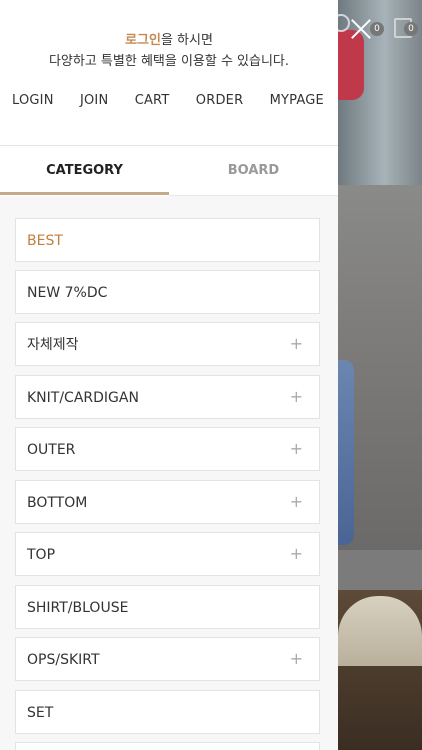  What do you see at coordinates (169, 51) in the screenshot?
I see `login-message: 로그인을 하시면 다양하고 특별한 혜택을 이용할 수 있습니다.` at bounding box center [169, 51].